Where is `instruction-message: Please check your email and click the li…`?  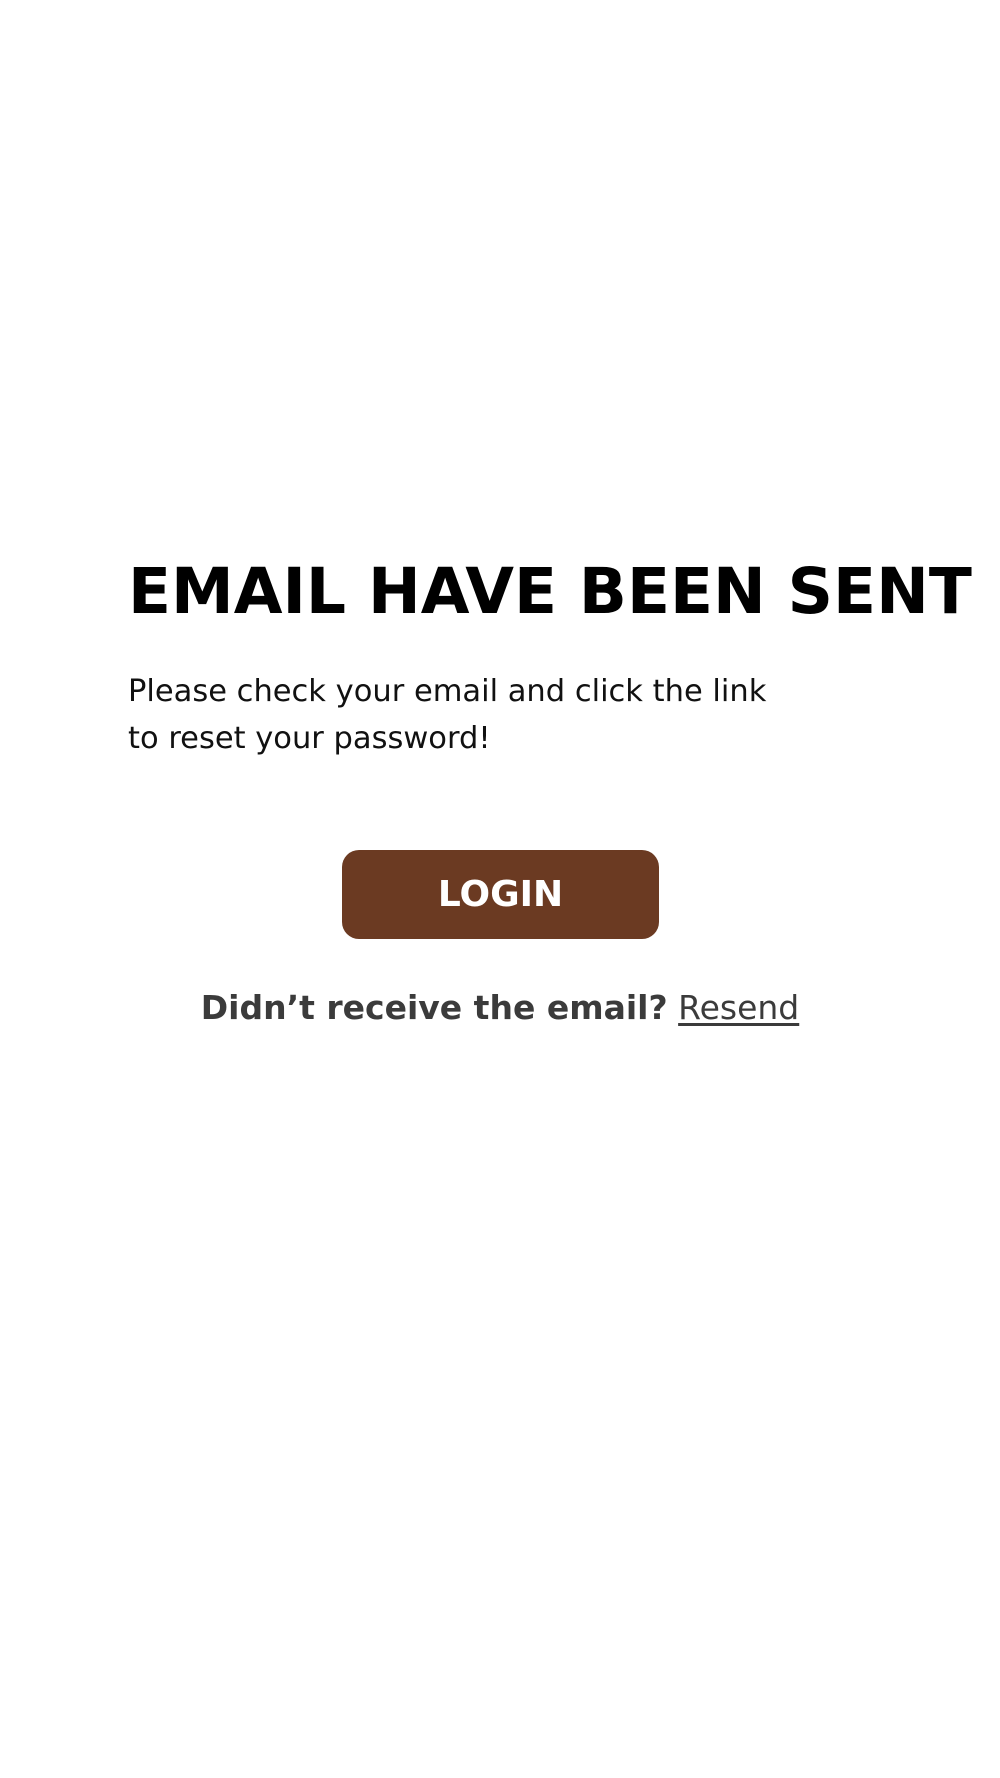
instruction-message: Please check your email and click the li… is located at coordinates (458, 715).